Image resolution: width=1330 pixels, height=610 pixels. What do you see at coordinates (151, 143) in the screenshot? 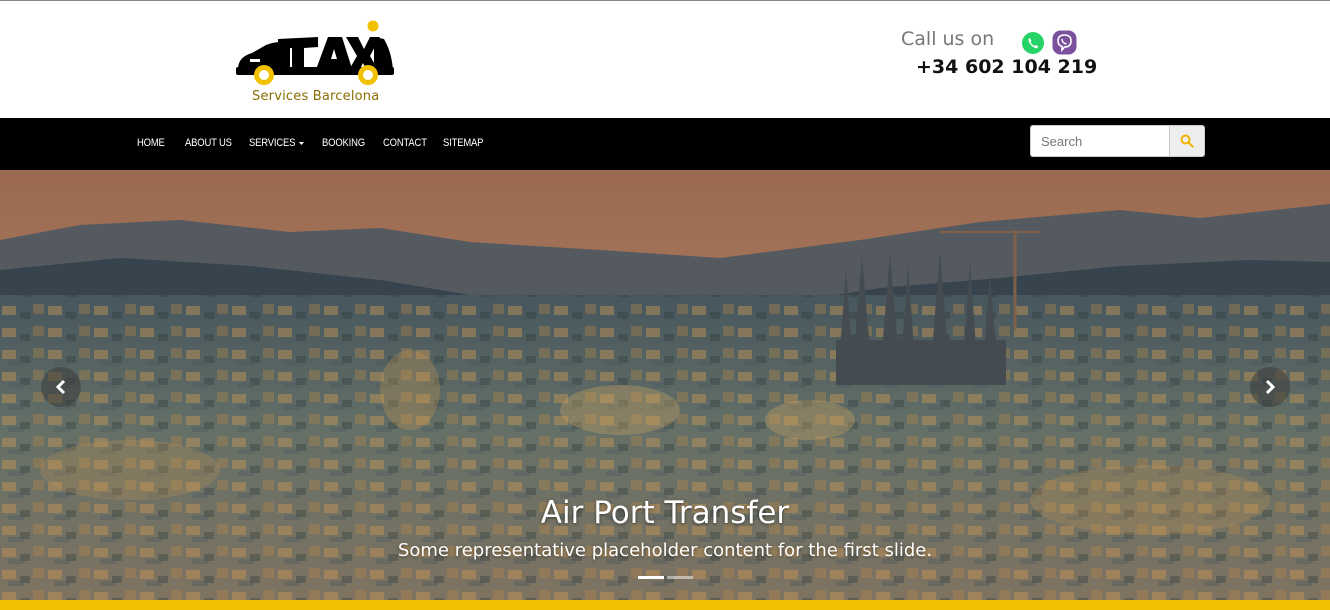
I see `nav-item-home: HOME` at bounding box center [151, 143].